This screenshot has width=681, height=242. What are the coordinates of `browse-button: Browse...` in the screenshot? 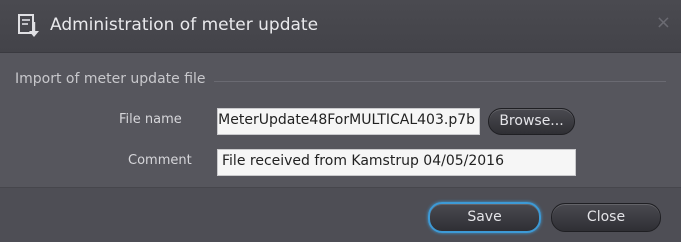 It's located at (531, 121).